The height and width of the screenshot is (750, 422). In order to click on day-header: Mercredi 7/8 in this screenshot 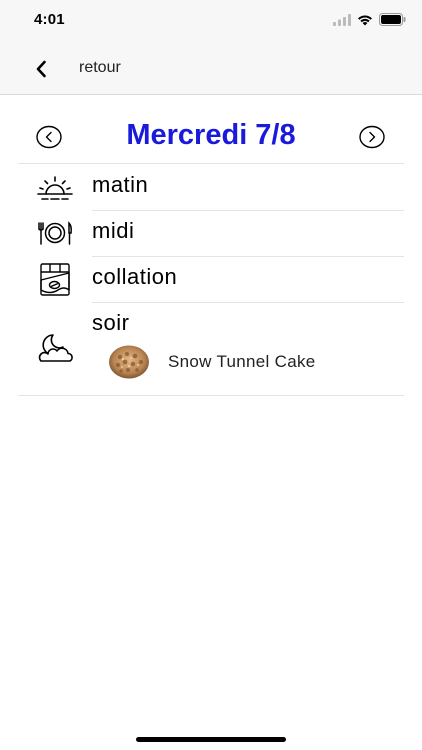, I will do `click(211, 137)`.